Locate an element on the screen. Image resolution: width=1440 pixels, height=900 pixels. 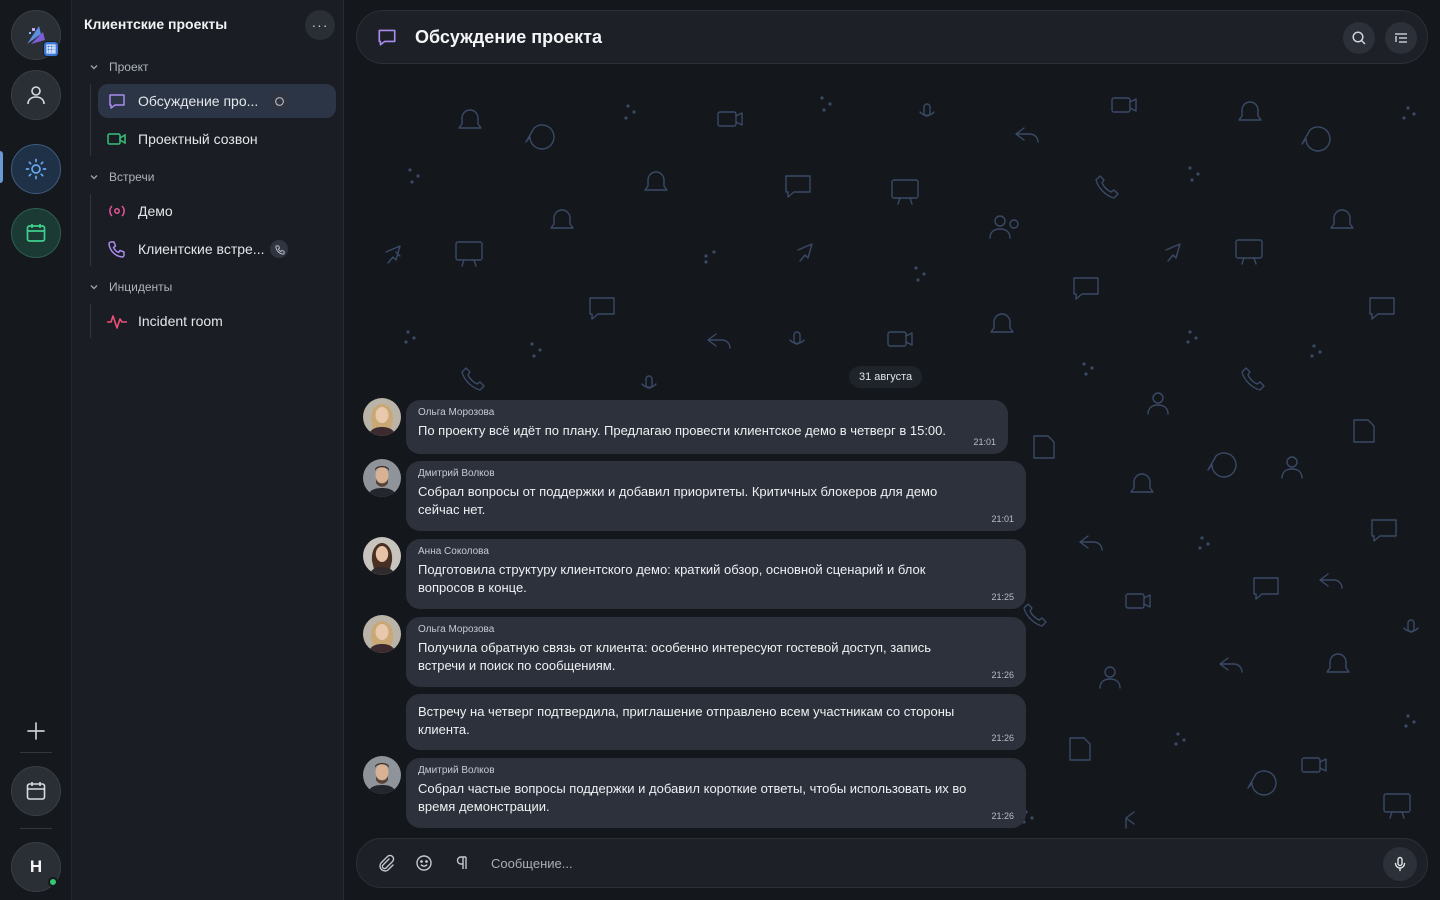
workspace-logo-button is located at coordinates (36, 35).